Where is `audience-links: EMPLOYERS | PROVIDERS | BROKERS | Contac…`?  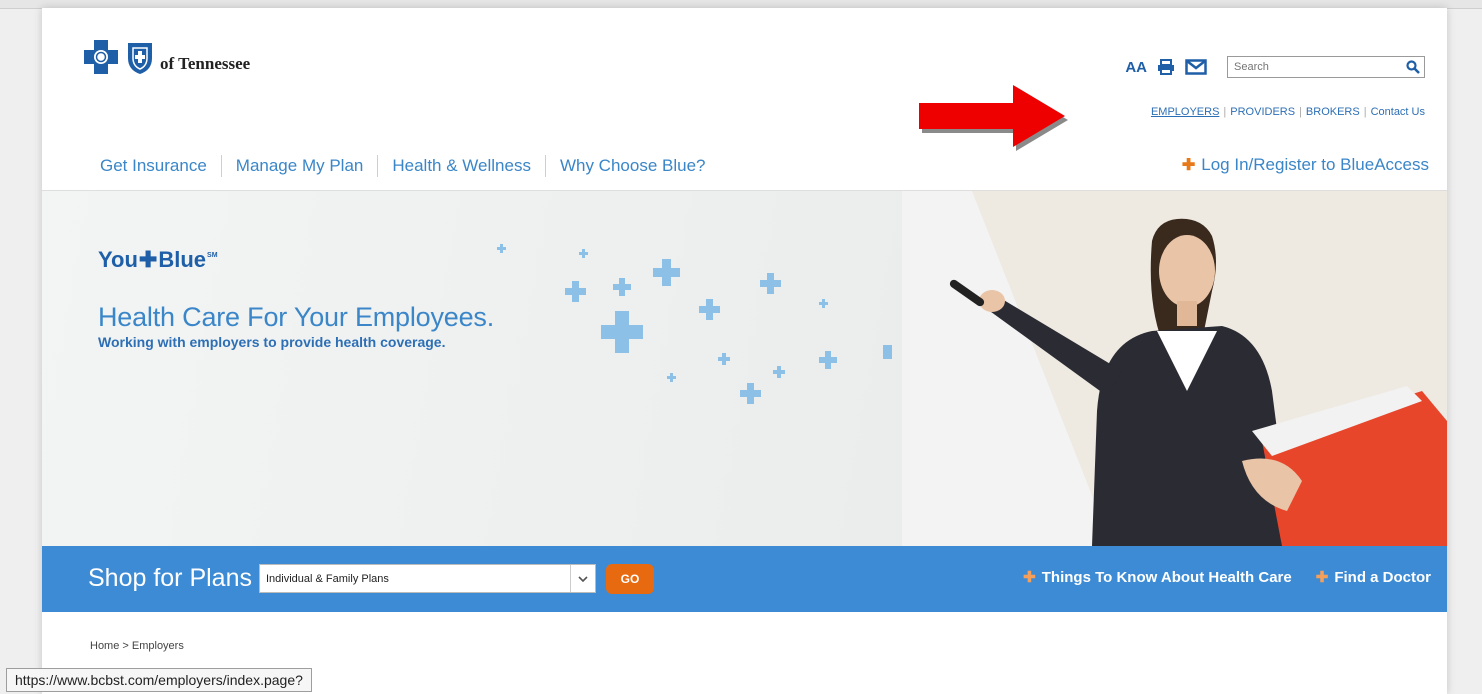
audience-links: EMPLOYERS | PROVIDERS | BROKERS | Contac… is located at coordinates (1288, 112).